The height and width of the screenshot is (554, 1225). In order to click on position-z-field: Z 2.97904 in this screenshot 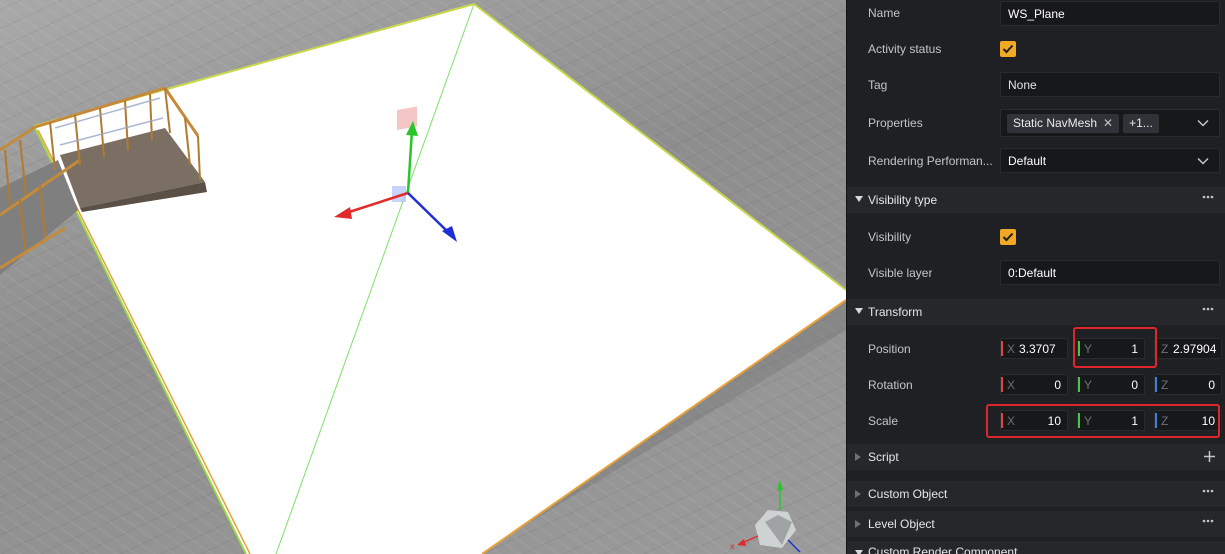, I will do `click(1188, 348)`.